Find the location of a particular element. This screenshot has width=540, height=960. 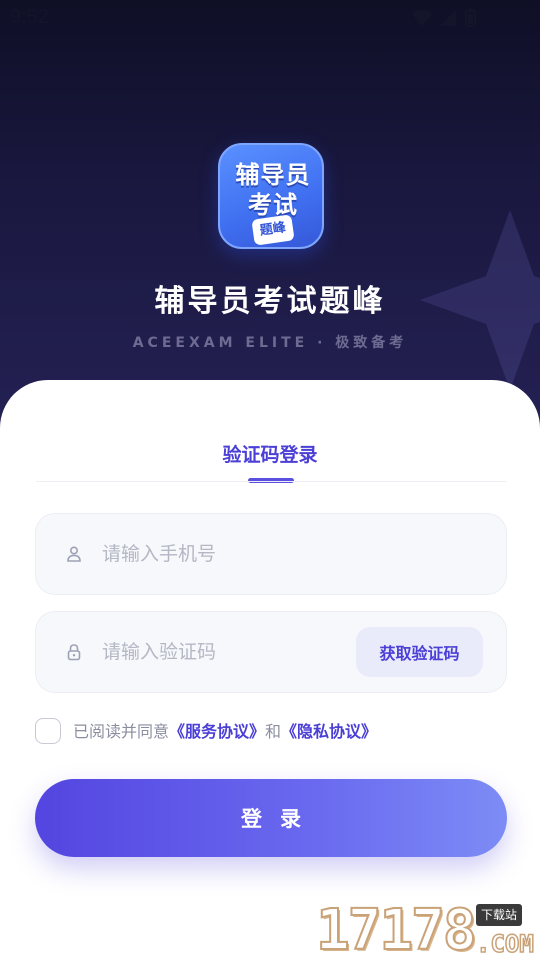

cellular-signal-icon is located at coordinates (448, 18).